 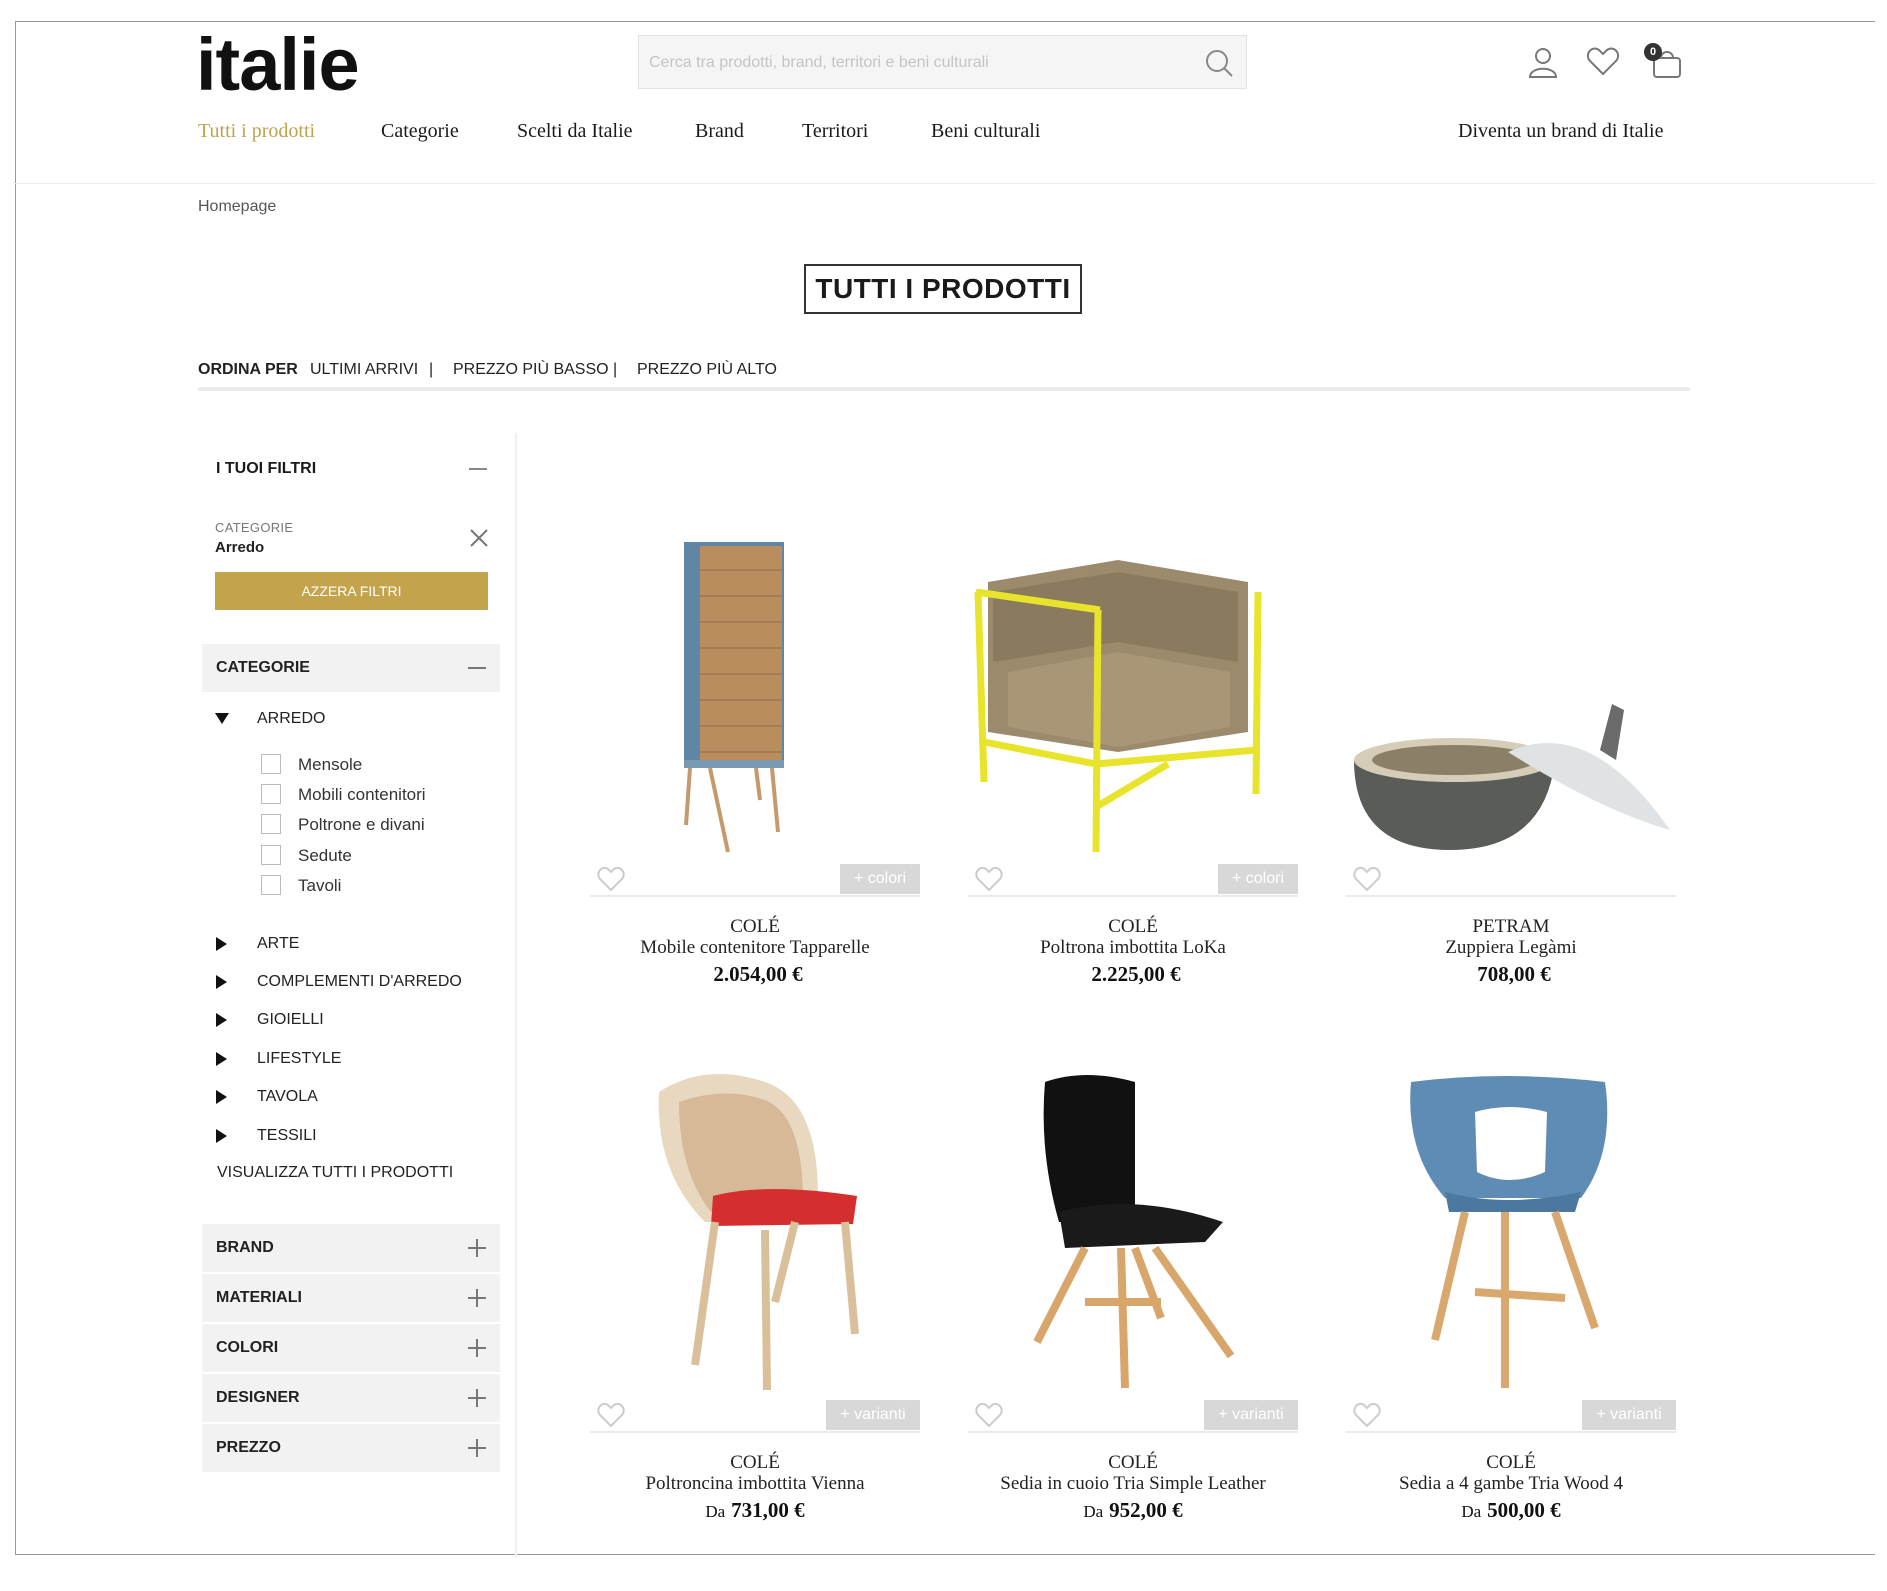 I want to click on accordion-colori: COLORI, so click(x=351, y=1348).